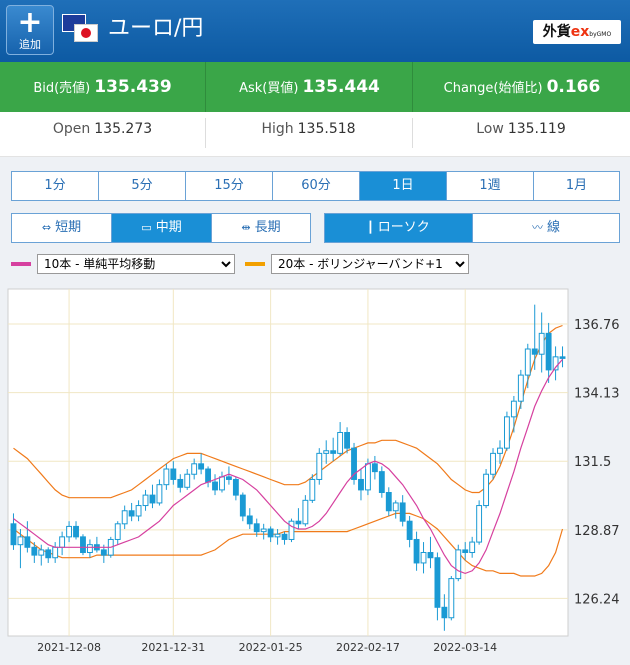 This screenshot has width=630, height=665. I want to click on high-label: High, so click(277, 129).